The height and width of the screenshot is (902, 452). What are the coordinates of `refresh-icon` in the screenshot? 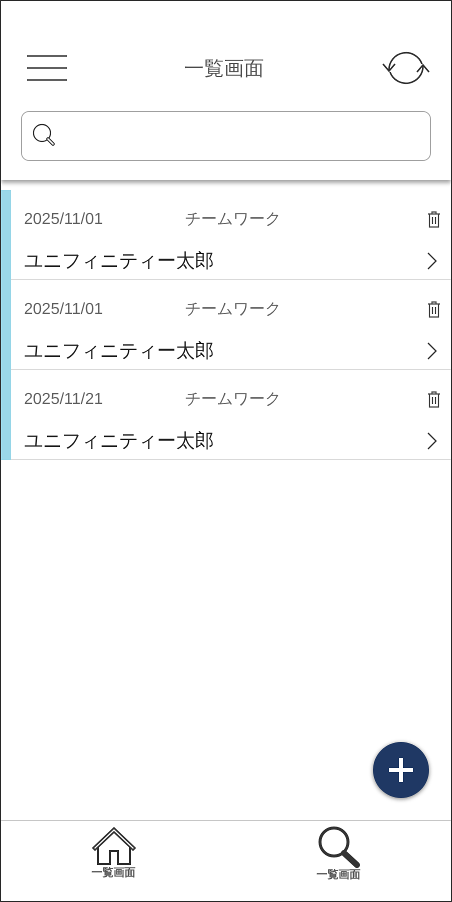 It's located at (406, 68).